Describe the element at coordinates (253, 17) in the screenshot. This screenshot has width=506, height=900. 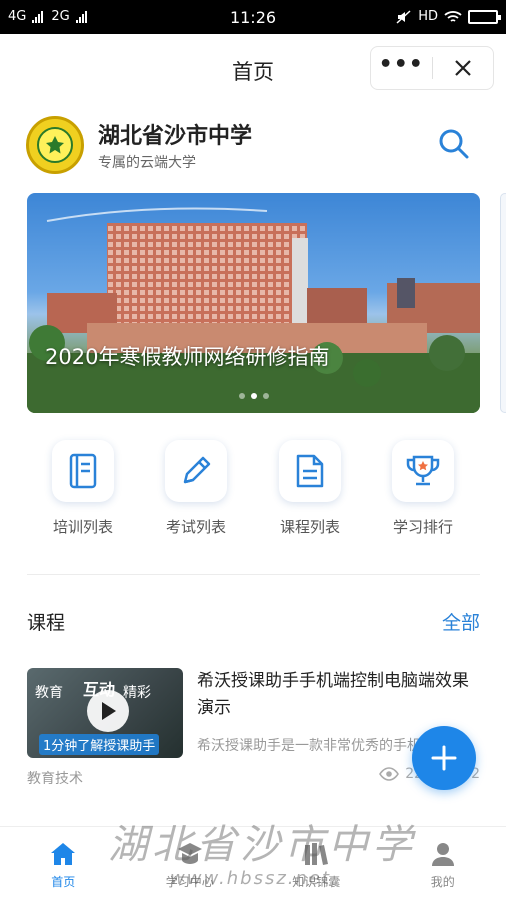
I see `status-bar: 4G 2G 11:26 HD` at that location.